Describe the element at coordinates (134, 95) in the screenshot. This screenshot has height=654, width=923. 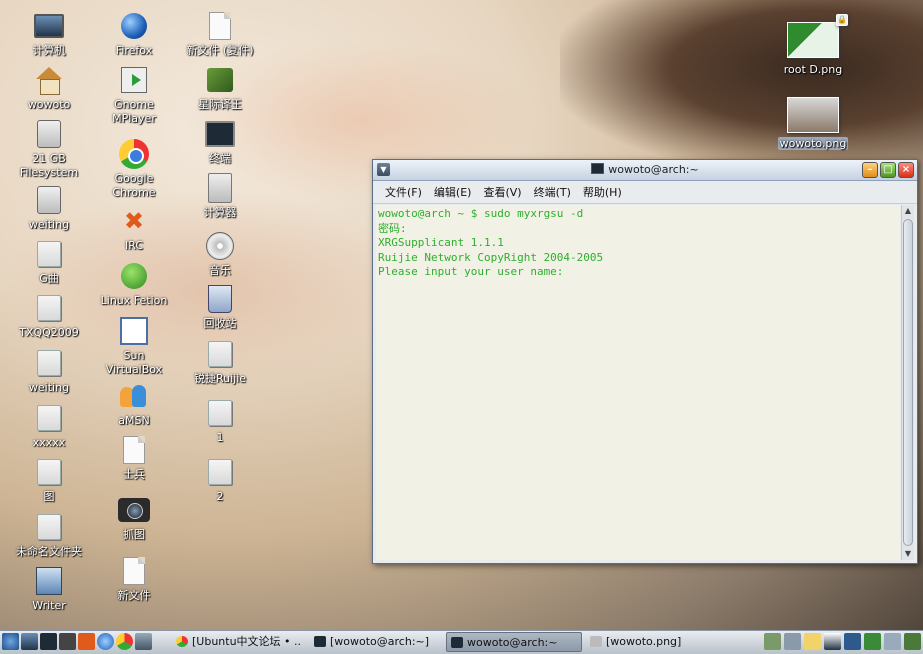
I see `desktop-icon-gnome-mplayer: Gnome MPlayer` at that location.